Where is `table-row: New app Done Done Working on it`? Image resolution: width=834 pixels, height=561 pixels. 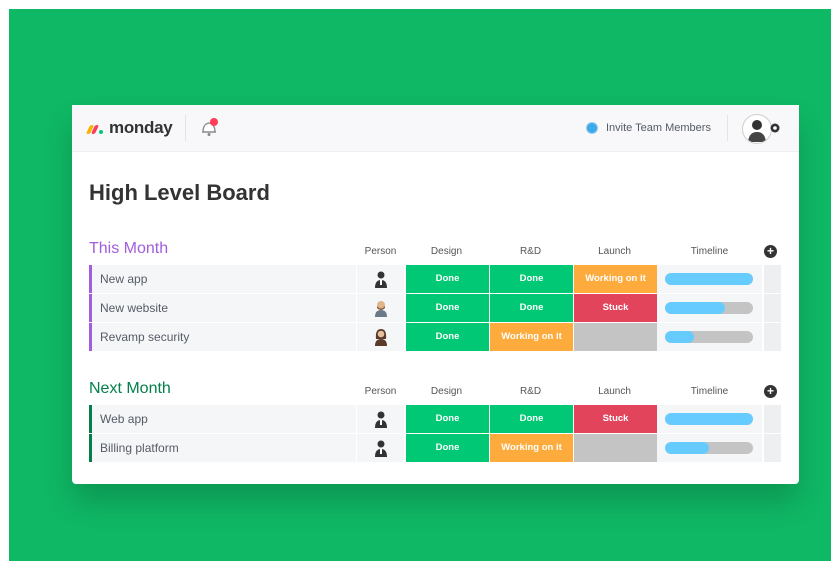
table-row: New app Done Done Working on it is located at coordinates (435, 279).